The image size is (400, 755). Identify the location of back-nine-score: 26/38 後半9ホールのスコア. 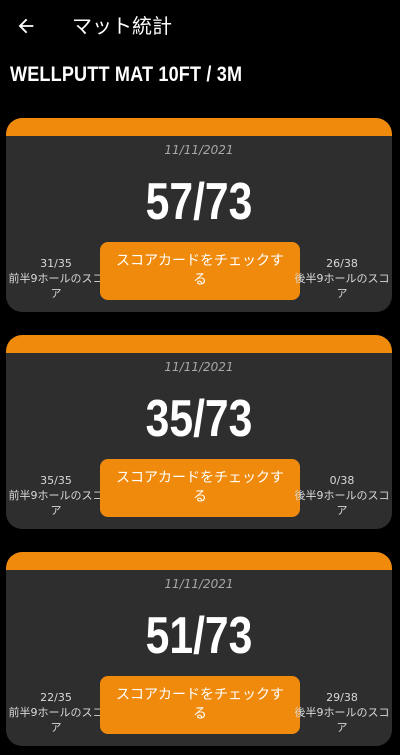
(342, 278).